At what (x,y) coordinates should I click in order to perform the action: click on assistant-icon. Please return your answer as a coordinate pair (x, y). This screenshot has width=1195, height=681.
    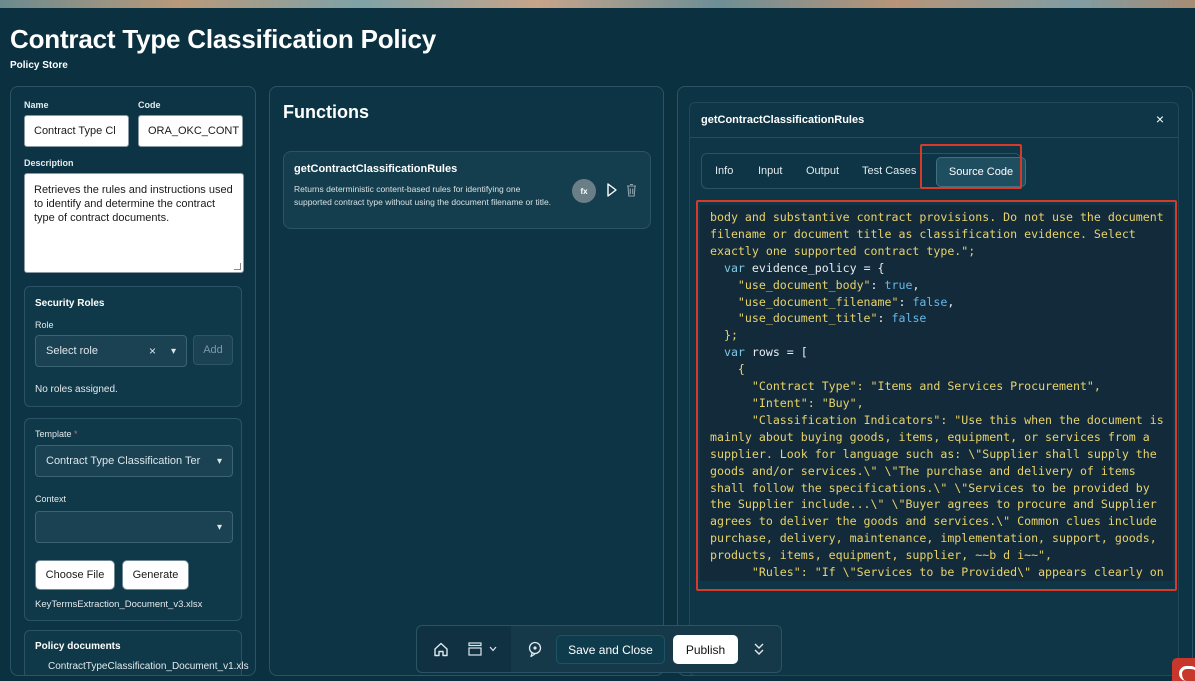
    Looking at the image, I should click on (535, 649).